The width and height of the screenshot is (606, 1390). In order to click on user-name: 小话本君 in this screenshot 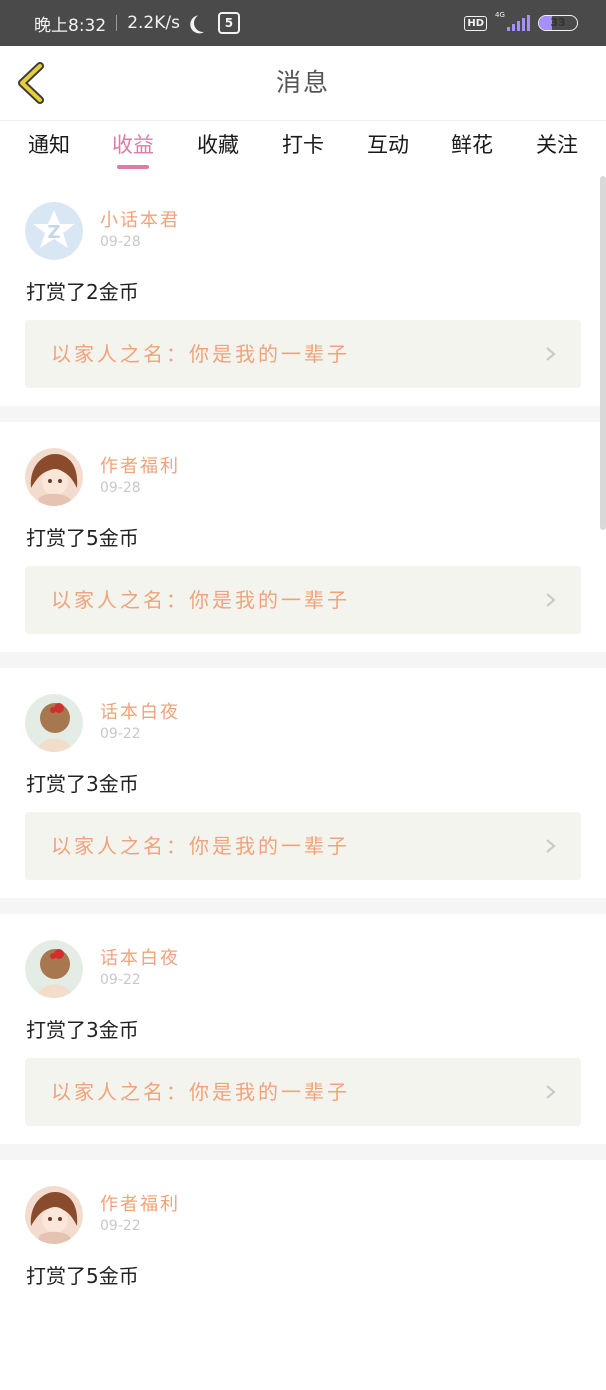, I will do `click(140, 219)`.